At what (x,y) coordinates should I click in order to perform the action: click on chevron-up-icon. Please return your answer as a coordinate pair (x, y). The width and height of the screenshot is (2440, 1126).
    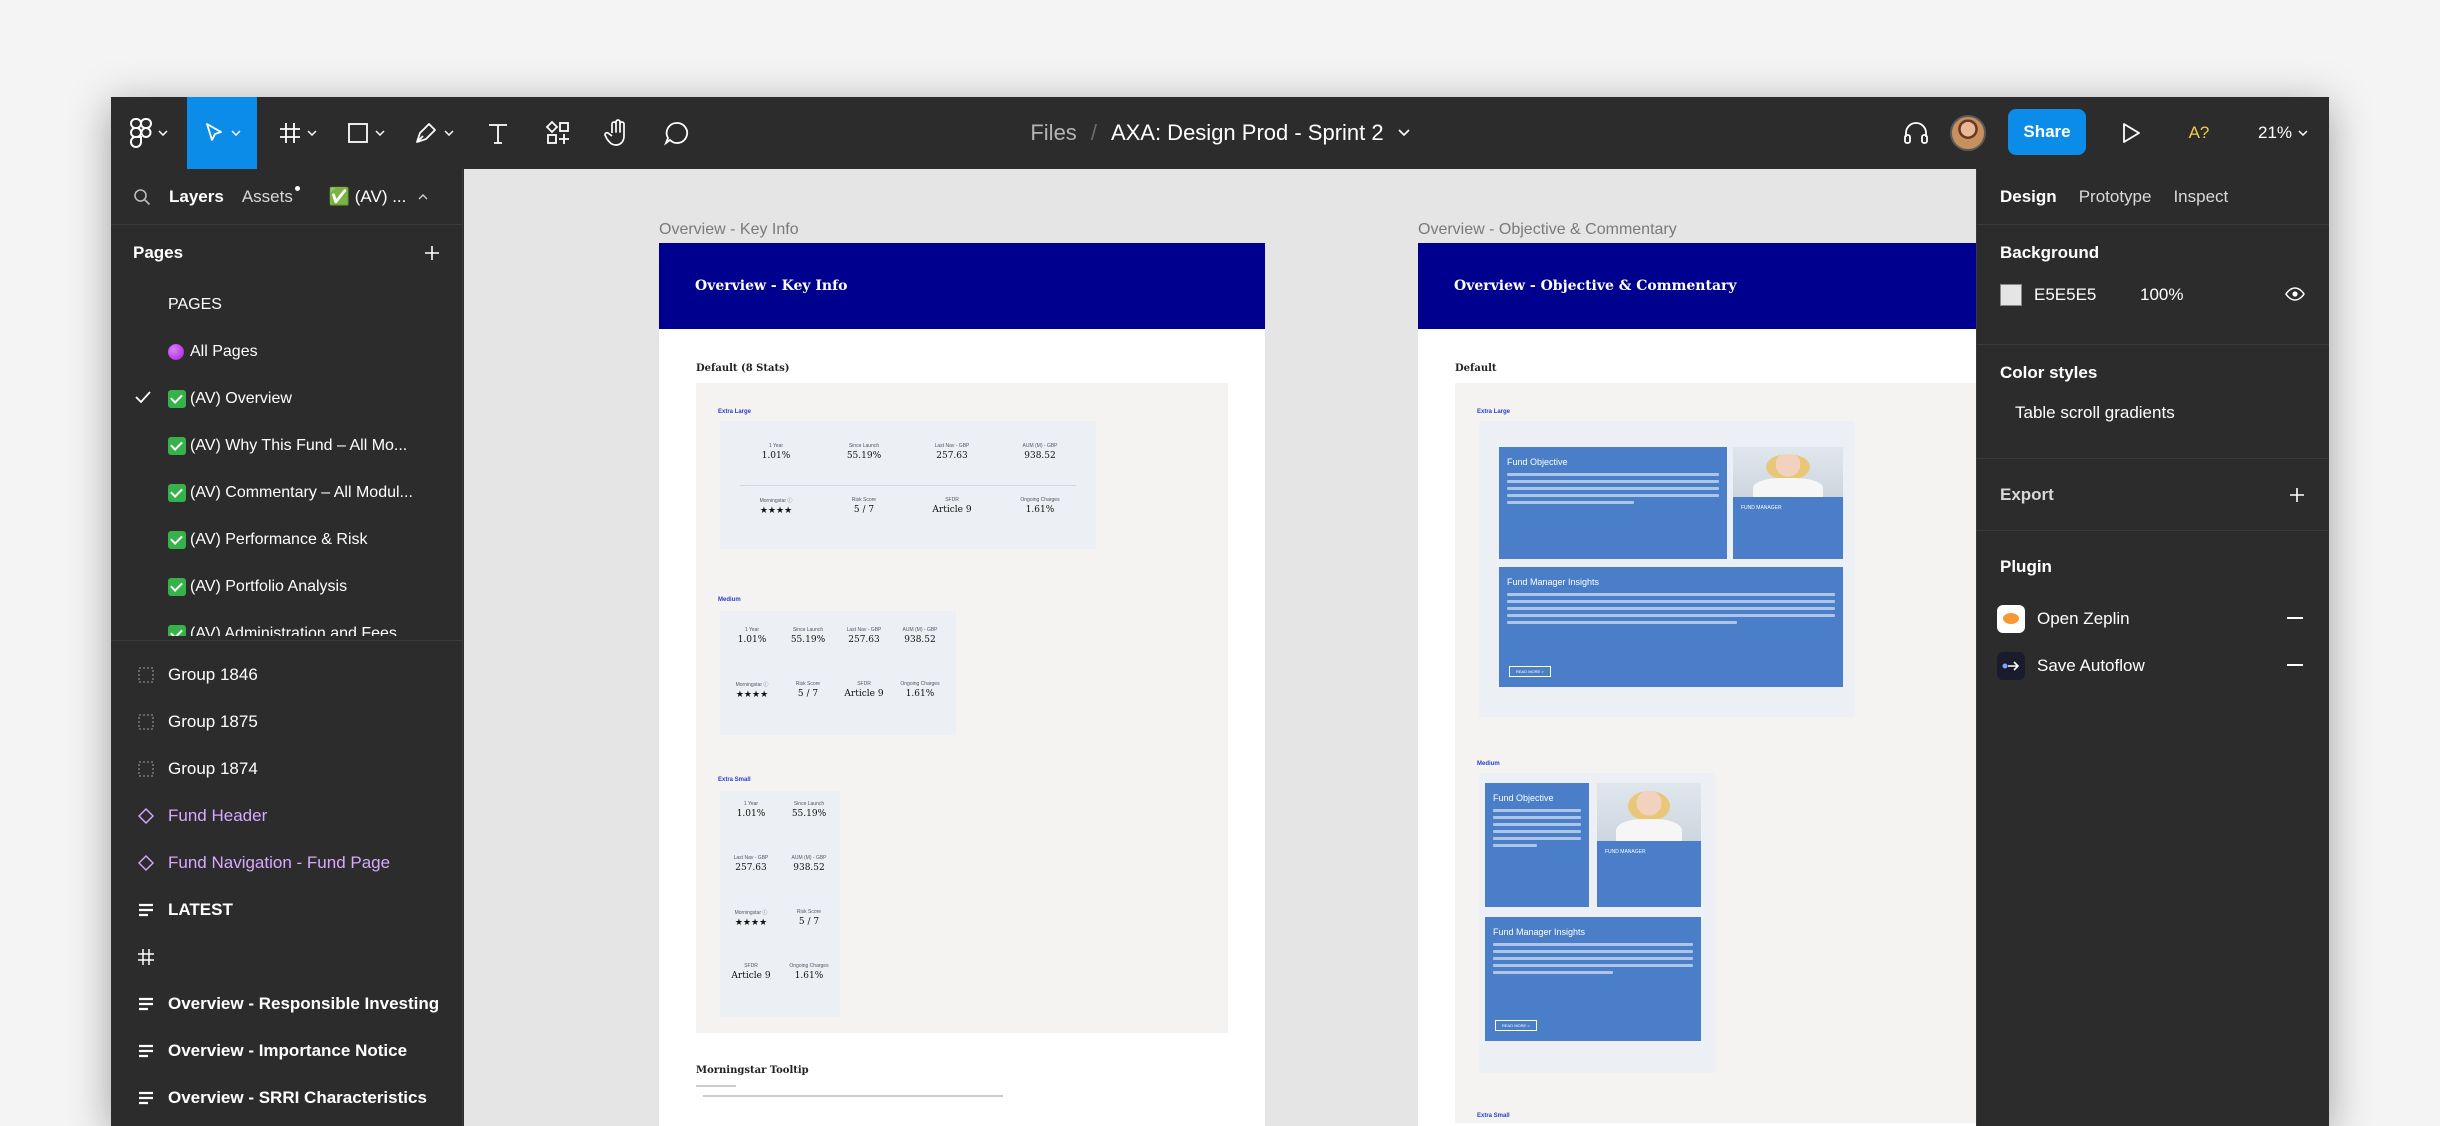
    Looking at the image, I should click on (423, 196).